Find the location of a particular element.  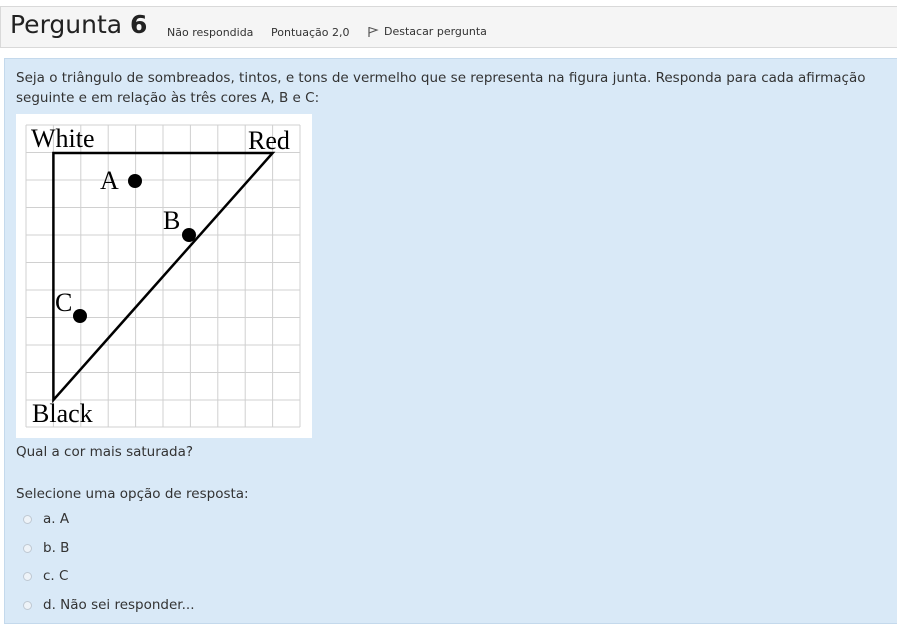

question-prompt: Qual a cor mais saturada? is located at coordinates (105, 452).